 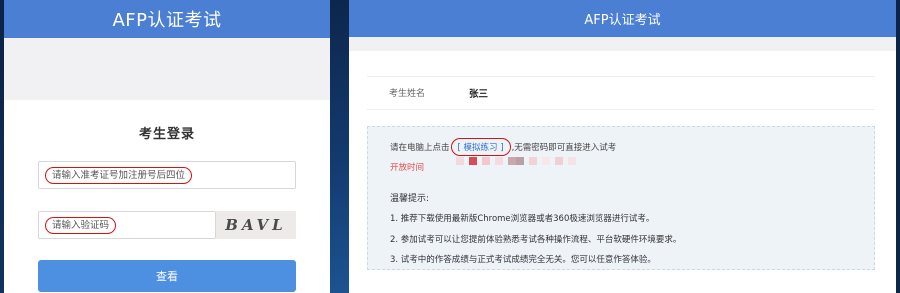 I want to click on ticket-number-placeholder: 请输入准考证号加注册号后四位, so click(x=119, y=175).